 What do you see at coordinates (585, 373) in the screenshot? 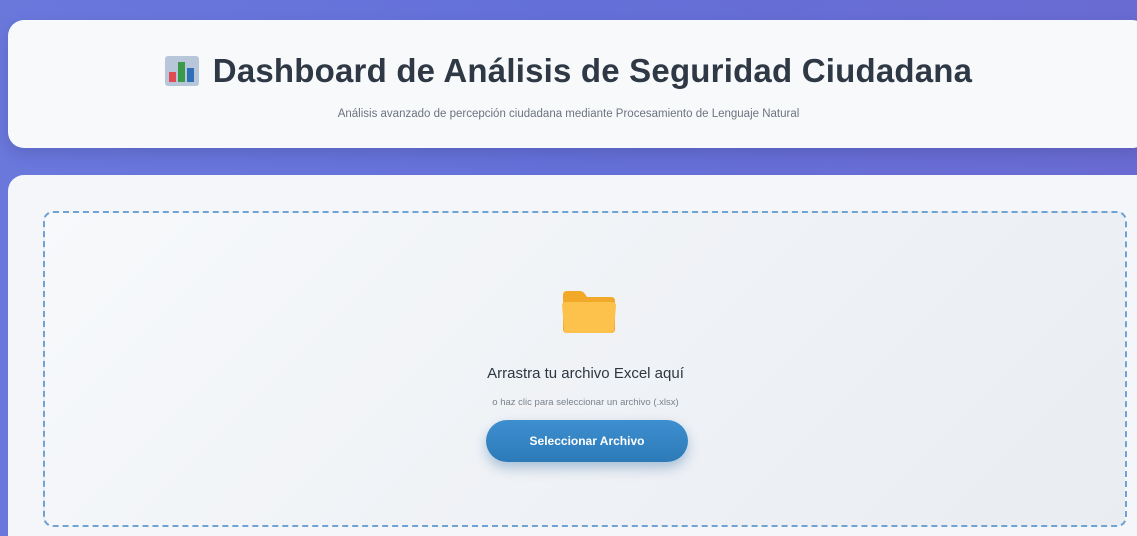
I see `dropzone-title: Arrastra tu archivo Excel aquí` at bounding box center [585, 373].